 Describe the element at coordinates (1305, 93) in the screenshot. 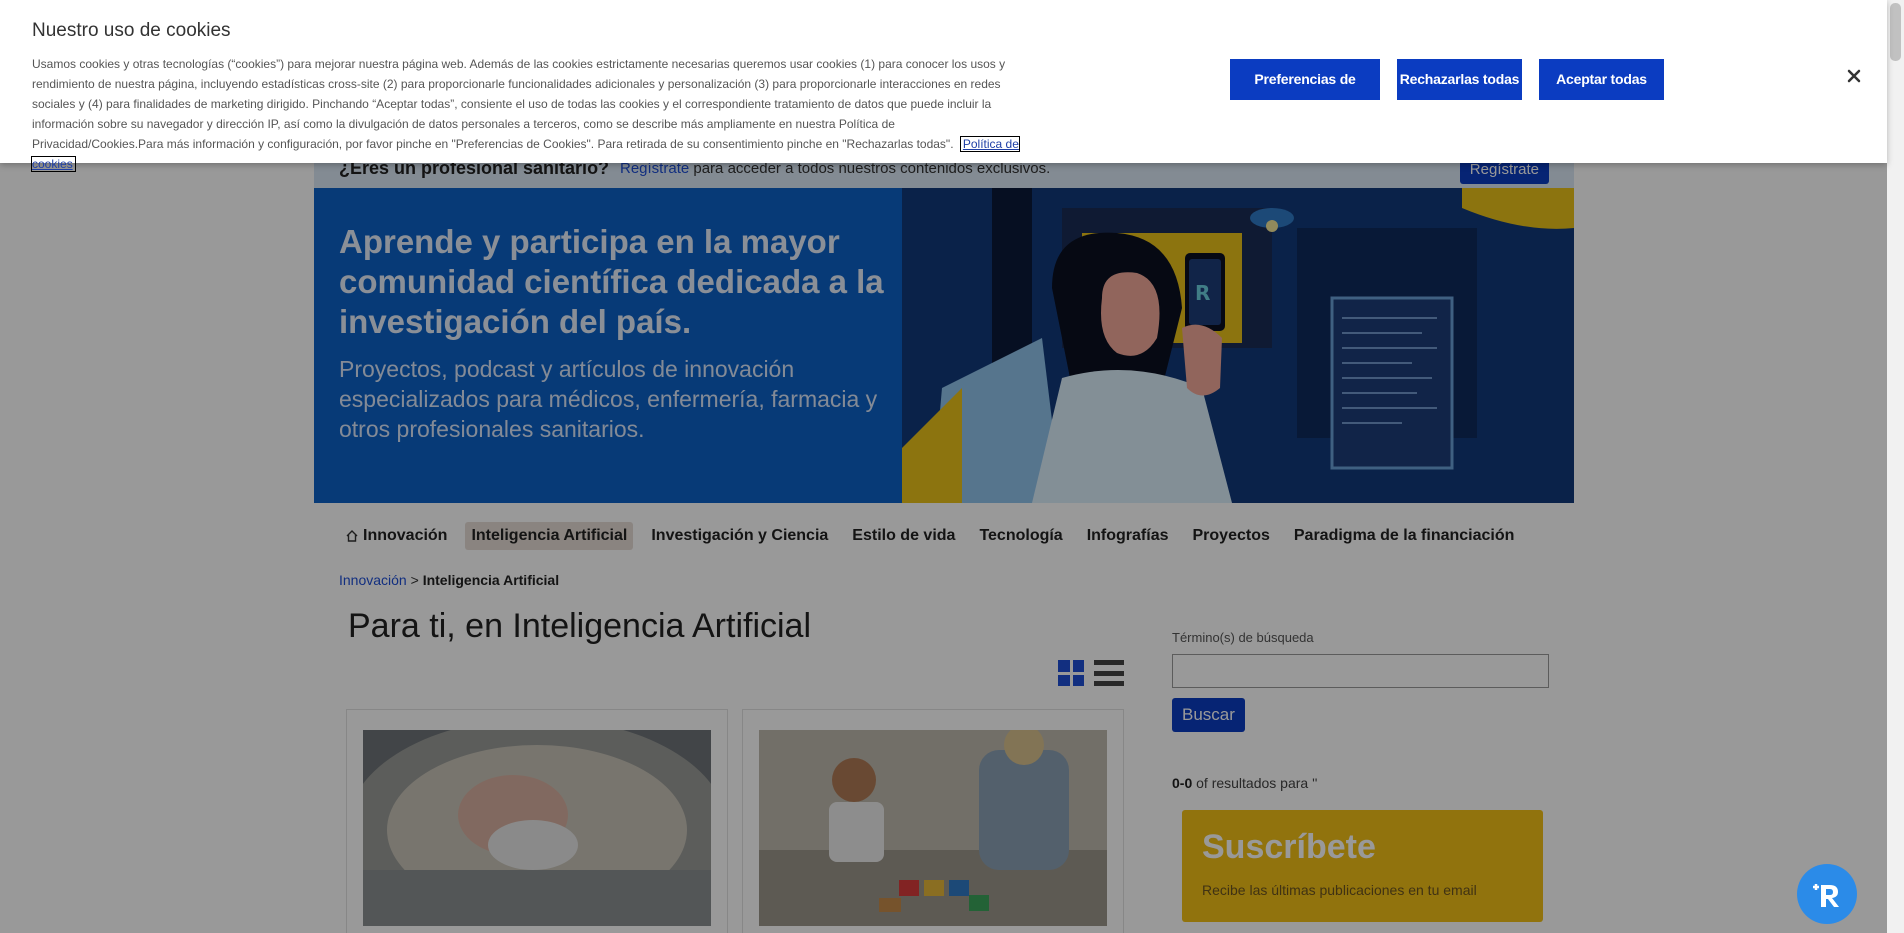

I see `cookie-preferences-button: Preferencias de cookies` at that location.